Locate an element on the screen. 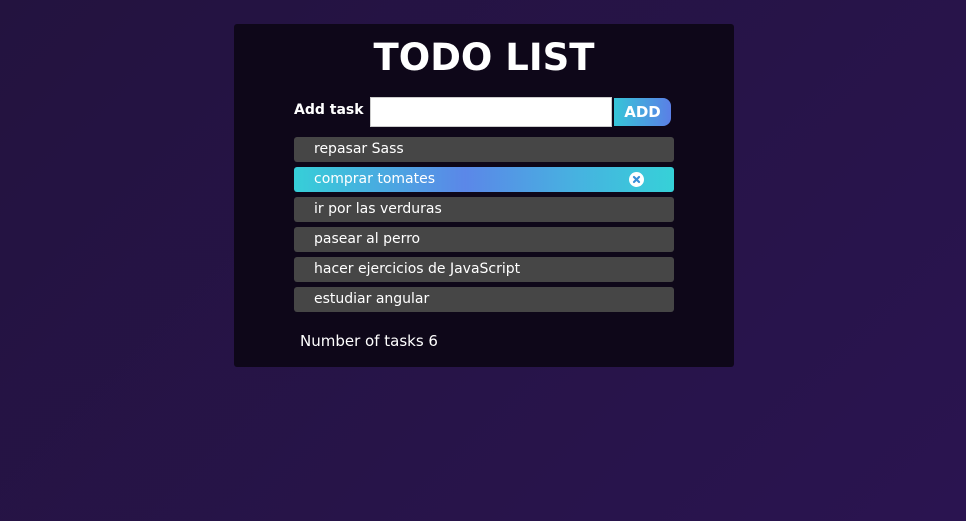  add-task-label: Add task is located at coordinates (329, 110).